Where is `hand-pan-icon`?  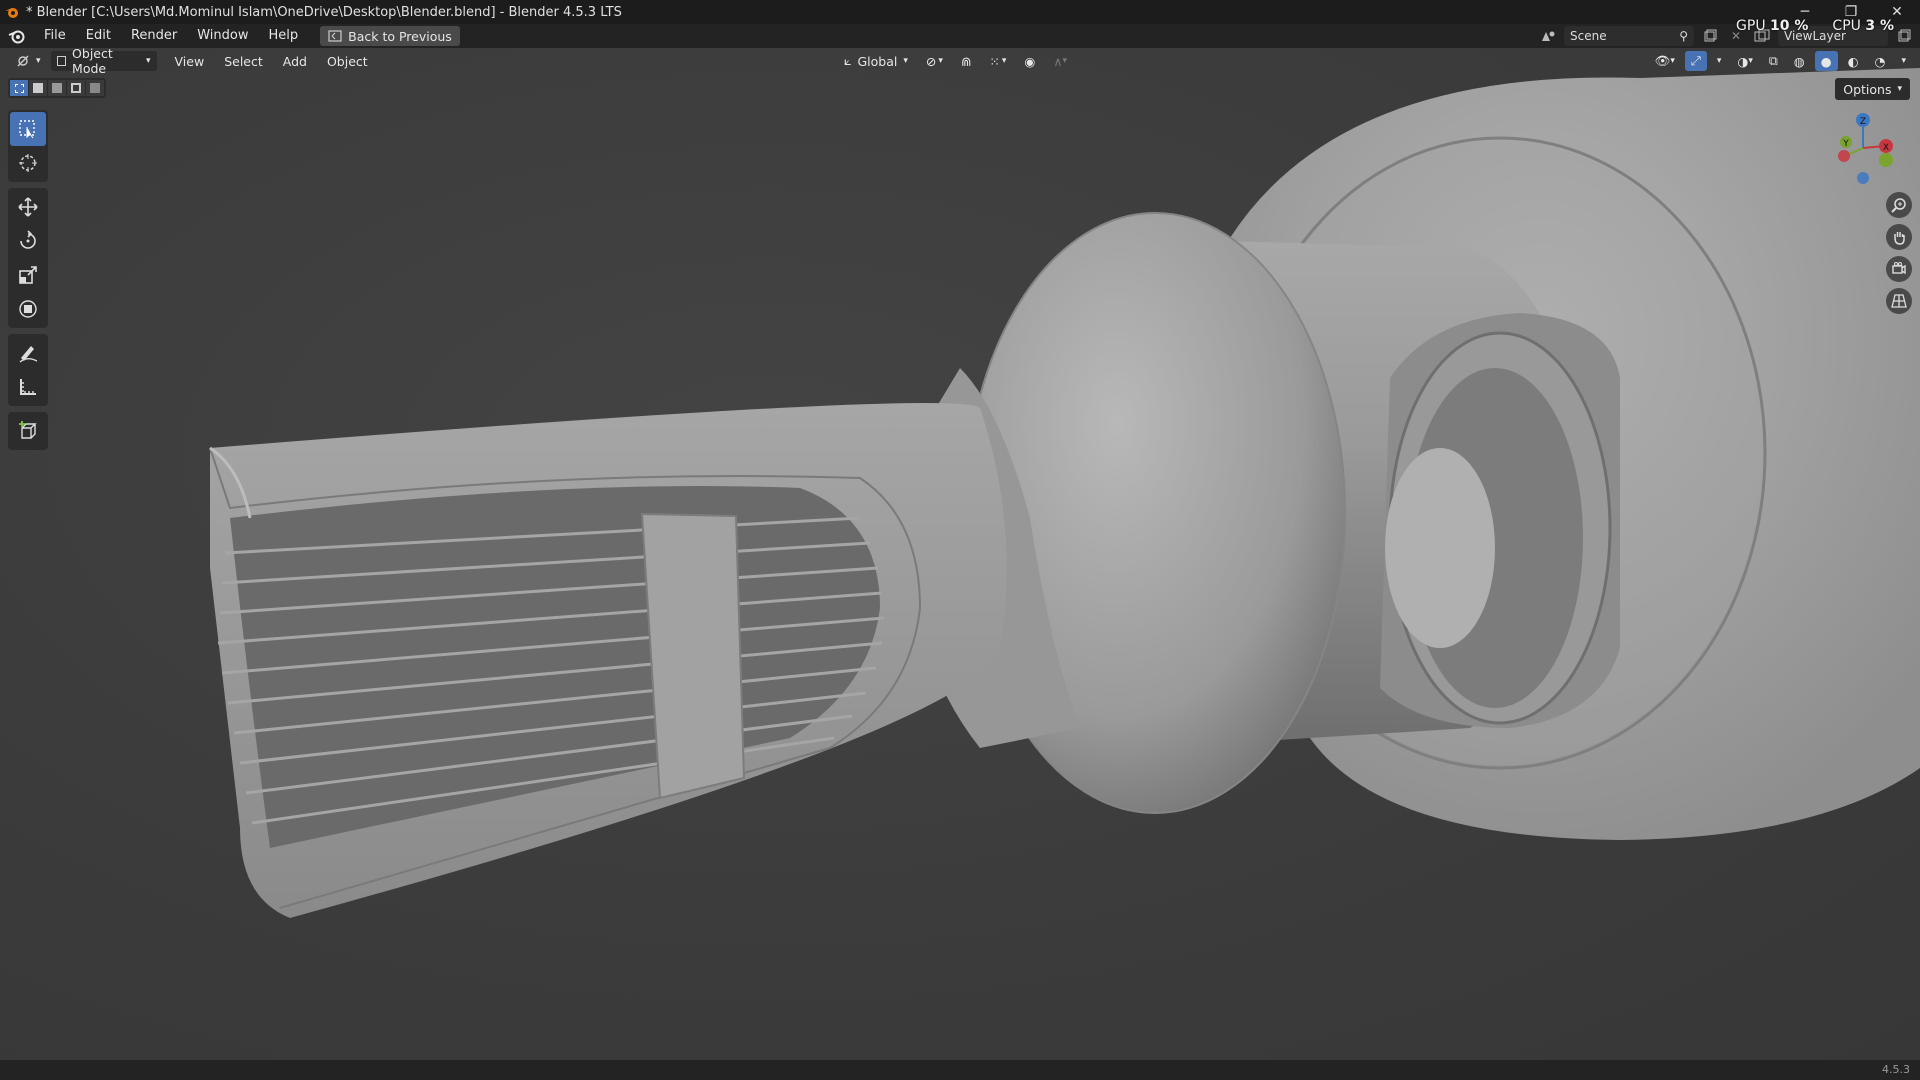
hand-pan-icon is located at coordinates (1899, 238).